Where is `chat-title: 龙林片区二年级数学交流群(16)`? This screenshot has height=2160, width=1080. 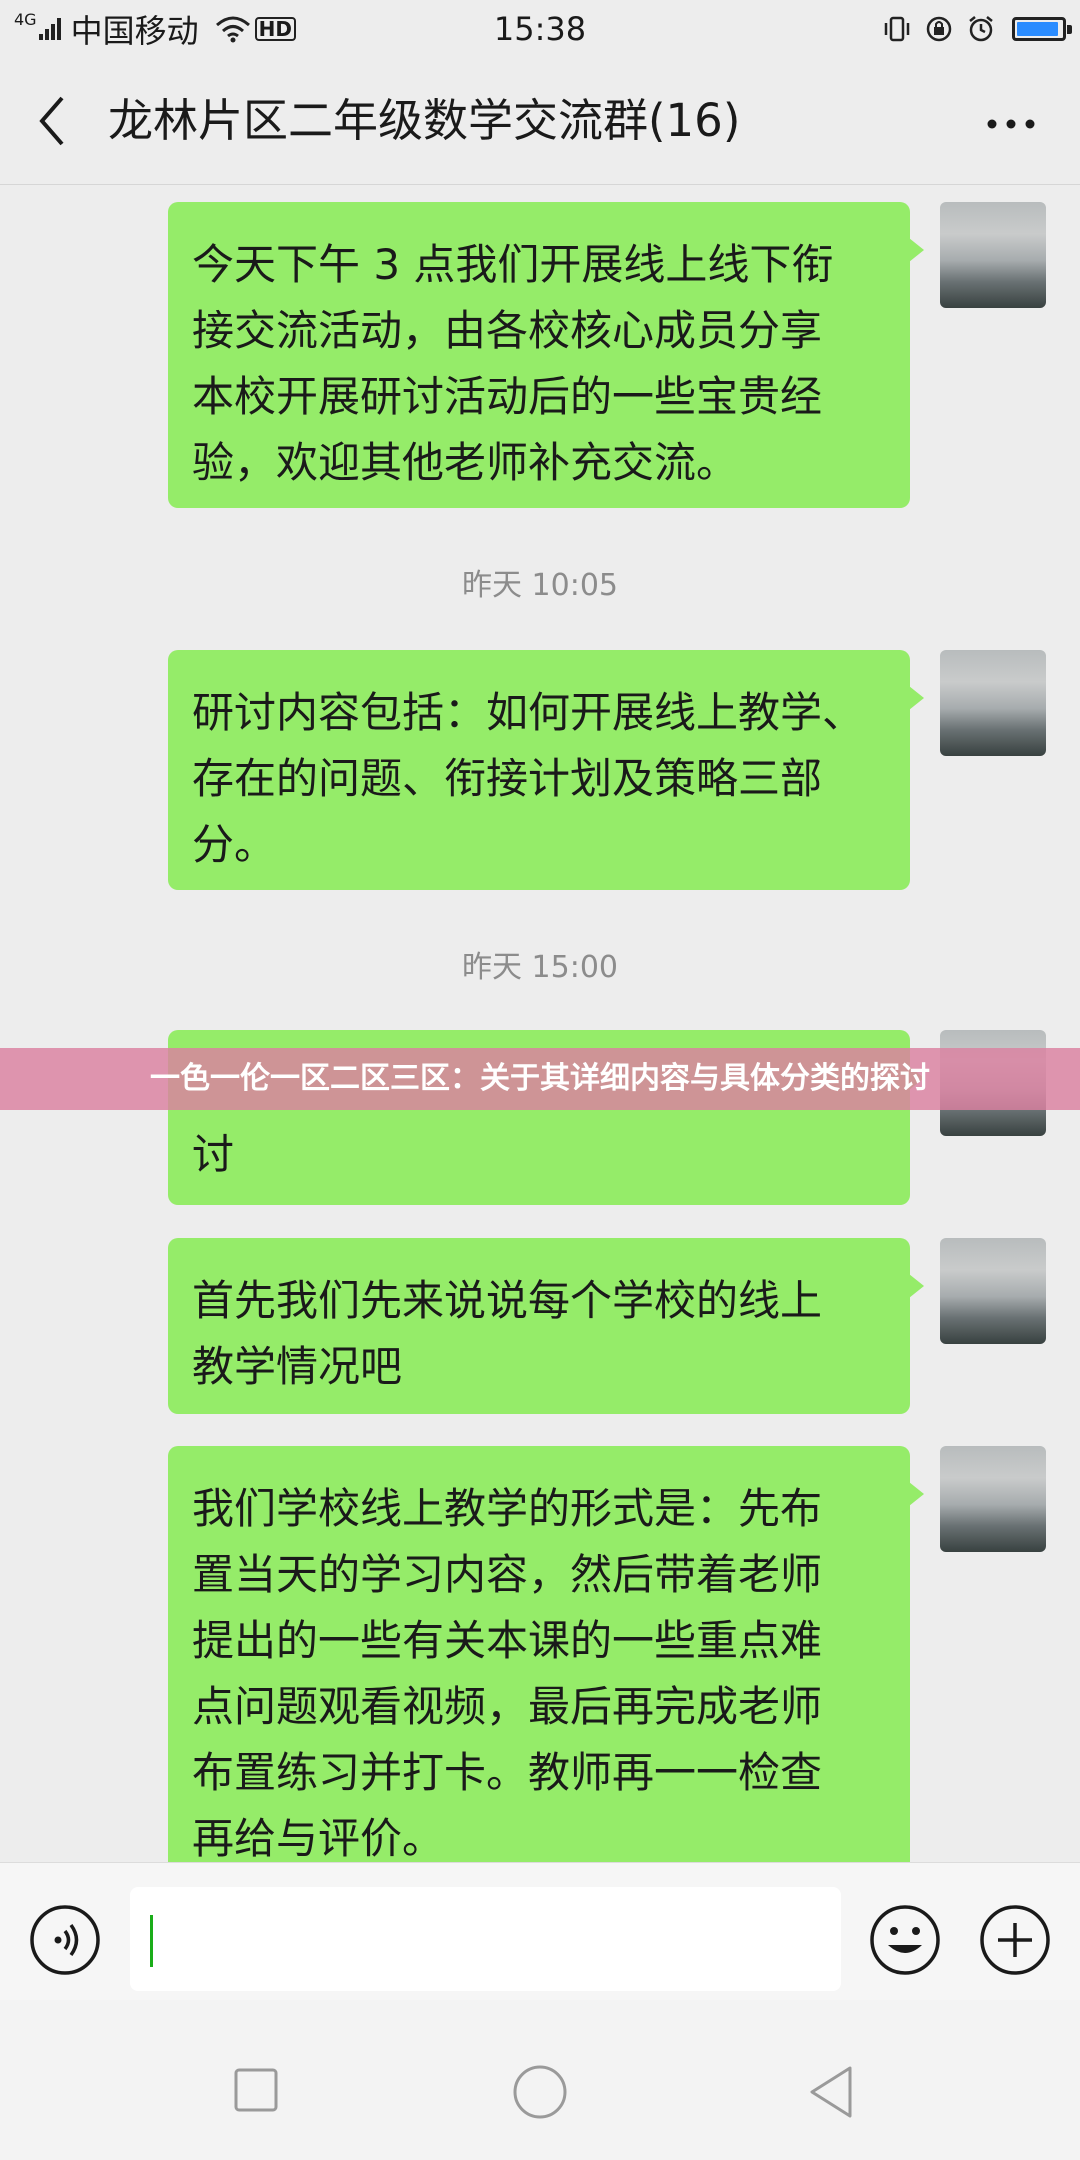 chat-title: 龙林片区二年级数学交流群(16) is located at coordinates (424, 120).